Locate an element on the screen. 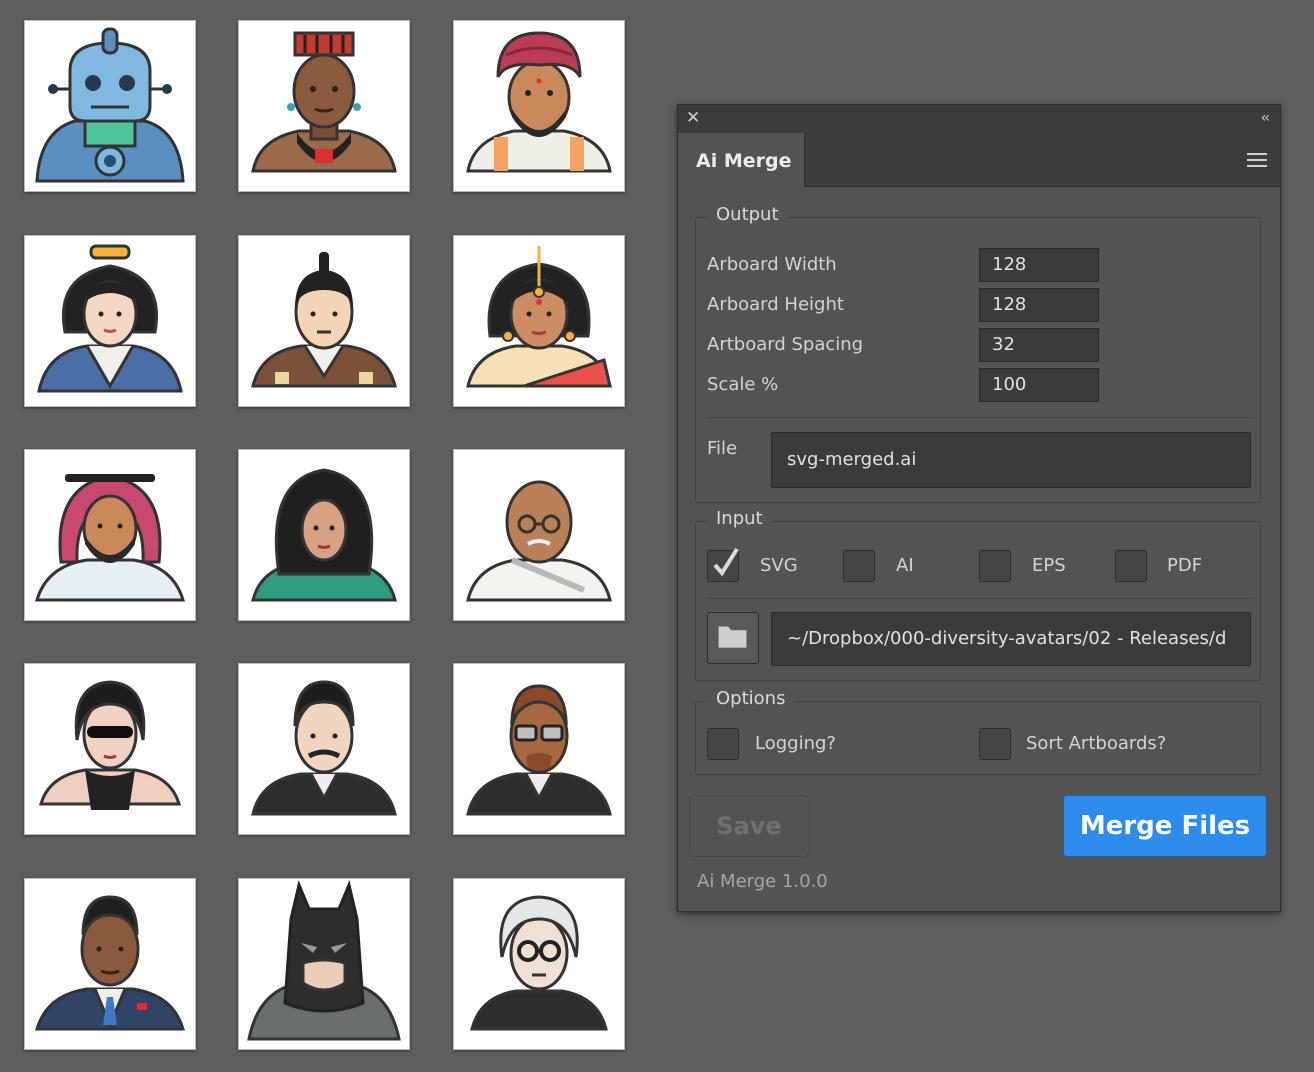  eps-checkbox is located at coordinates (995, 566).